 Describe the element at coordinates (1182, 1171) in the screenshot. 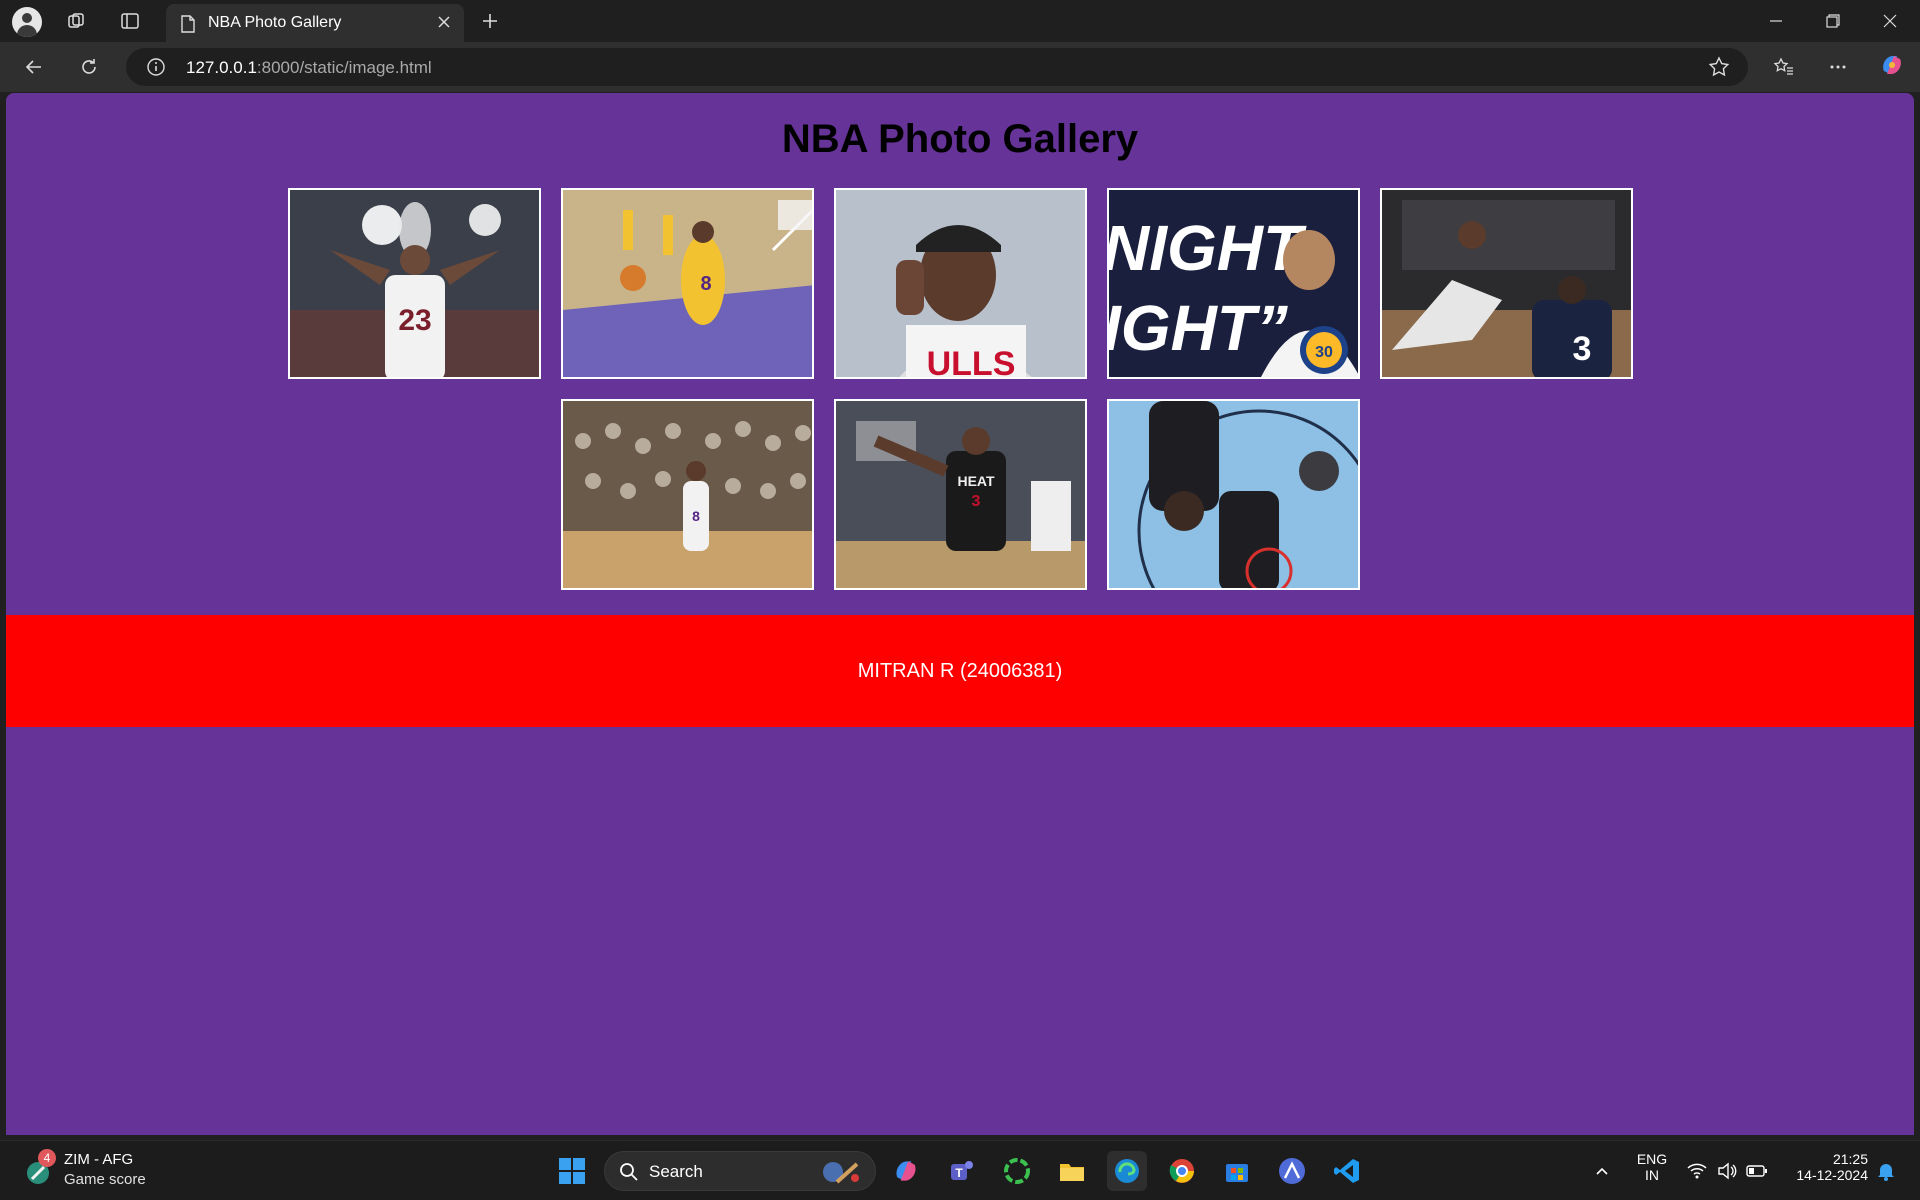

I see `chrome-icon` at that location.